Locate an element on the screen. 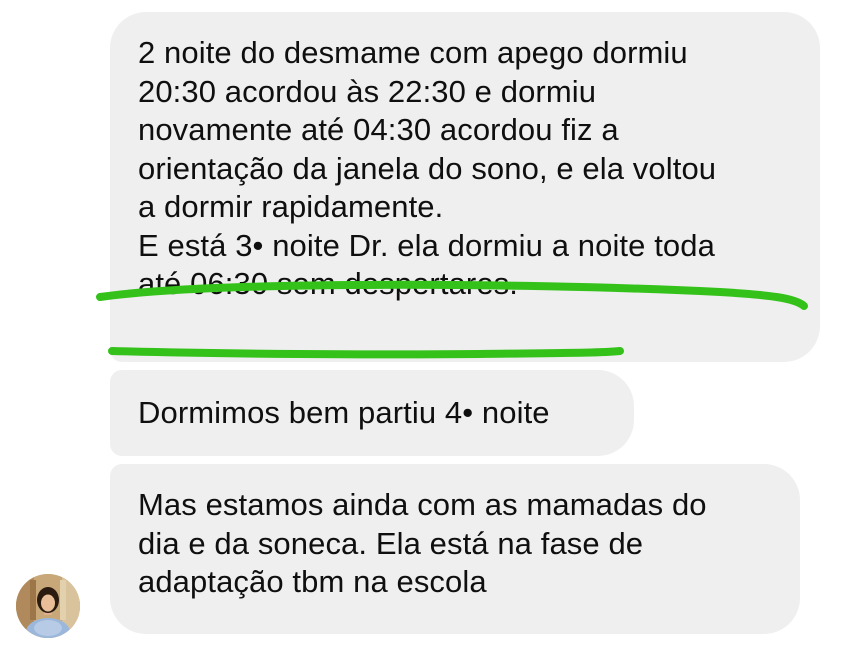 This screenshot has height=660, width=850. message-line: até 06:30 sem despertares. is located at coordinates (328, 283).